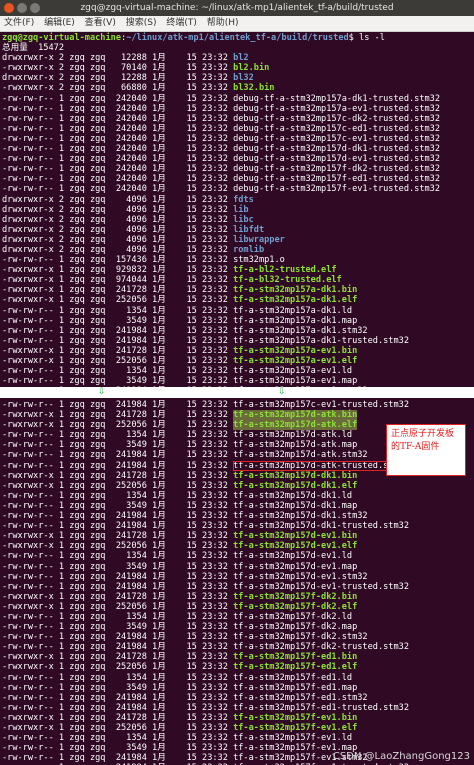 The image size is (474, 765). I want to click on file-meta: -rwxrwxr-x 2 zgq zgq 70140 1月 15 23:32, so click(118, 68).